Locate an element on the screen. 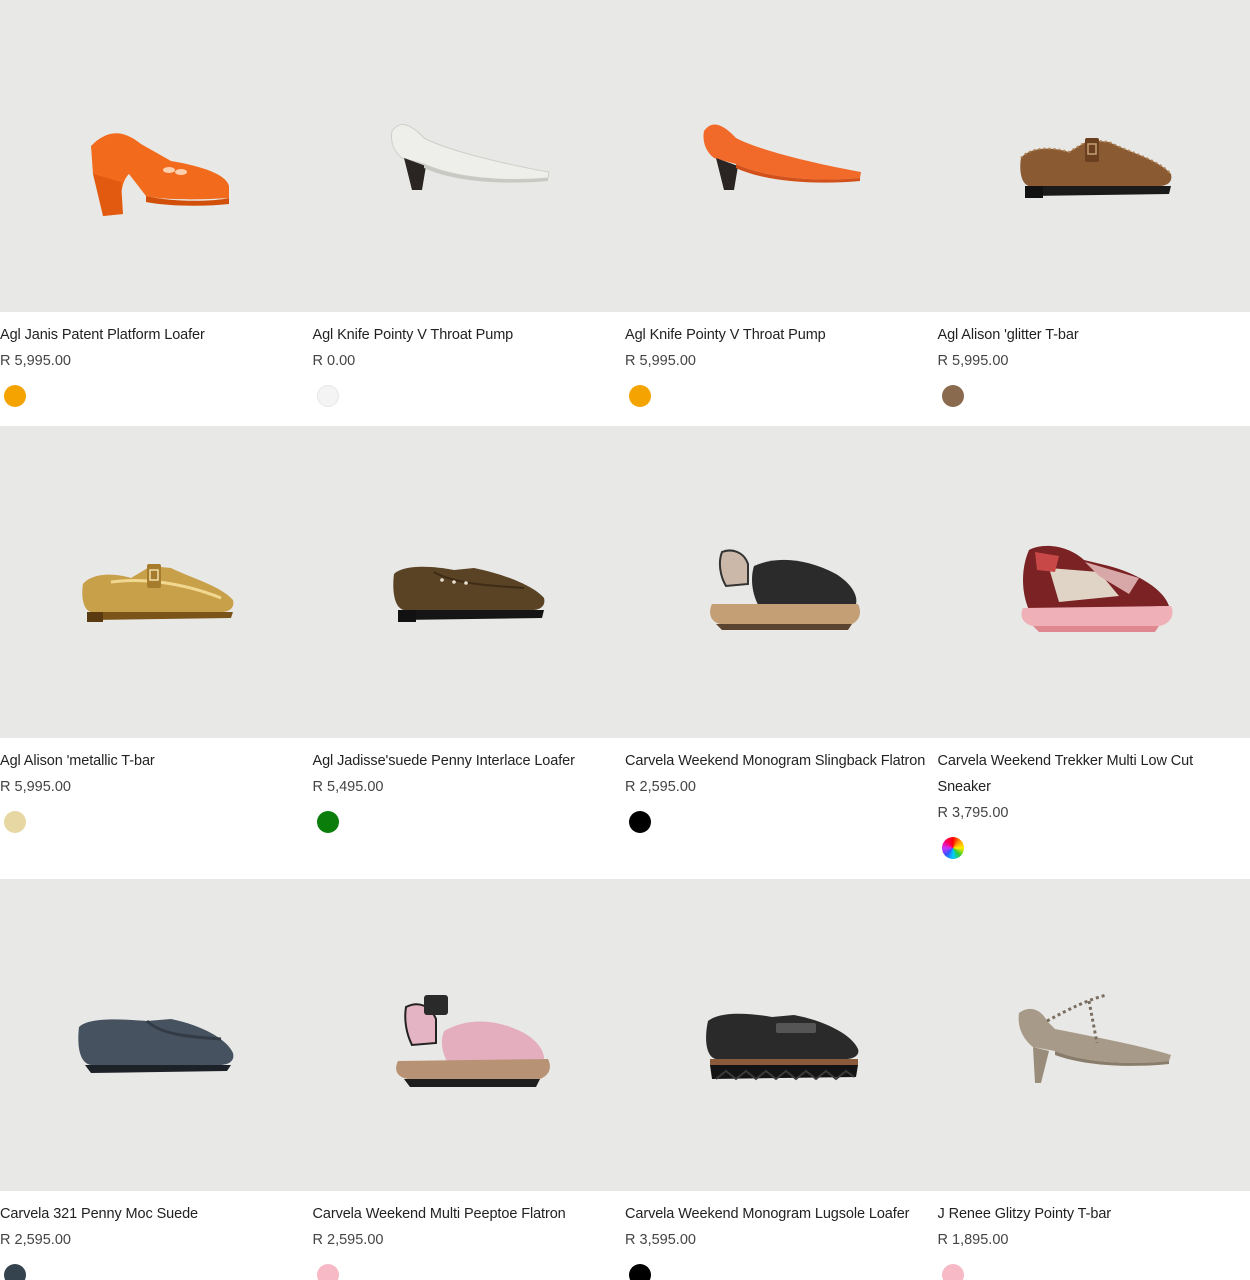 Image resolution: width=1250 pixels, height=1280 pixels. product-card: J Renee Glitzy Pointy T-bar R 1,895.00 is located at coordinates (1093, 1079).